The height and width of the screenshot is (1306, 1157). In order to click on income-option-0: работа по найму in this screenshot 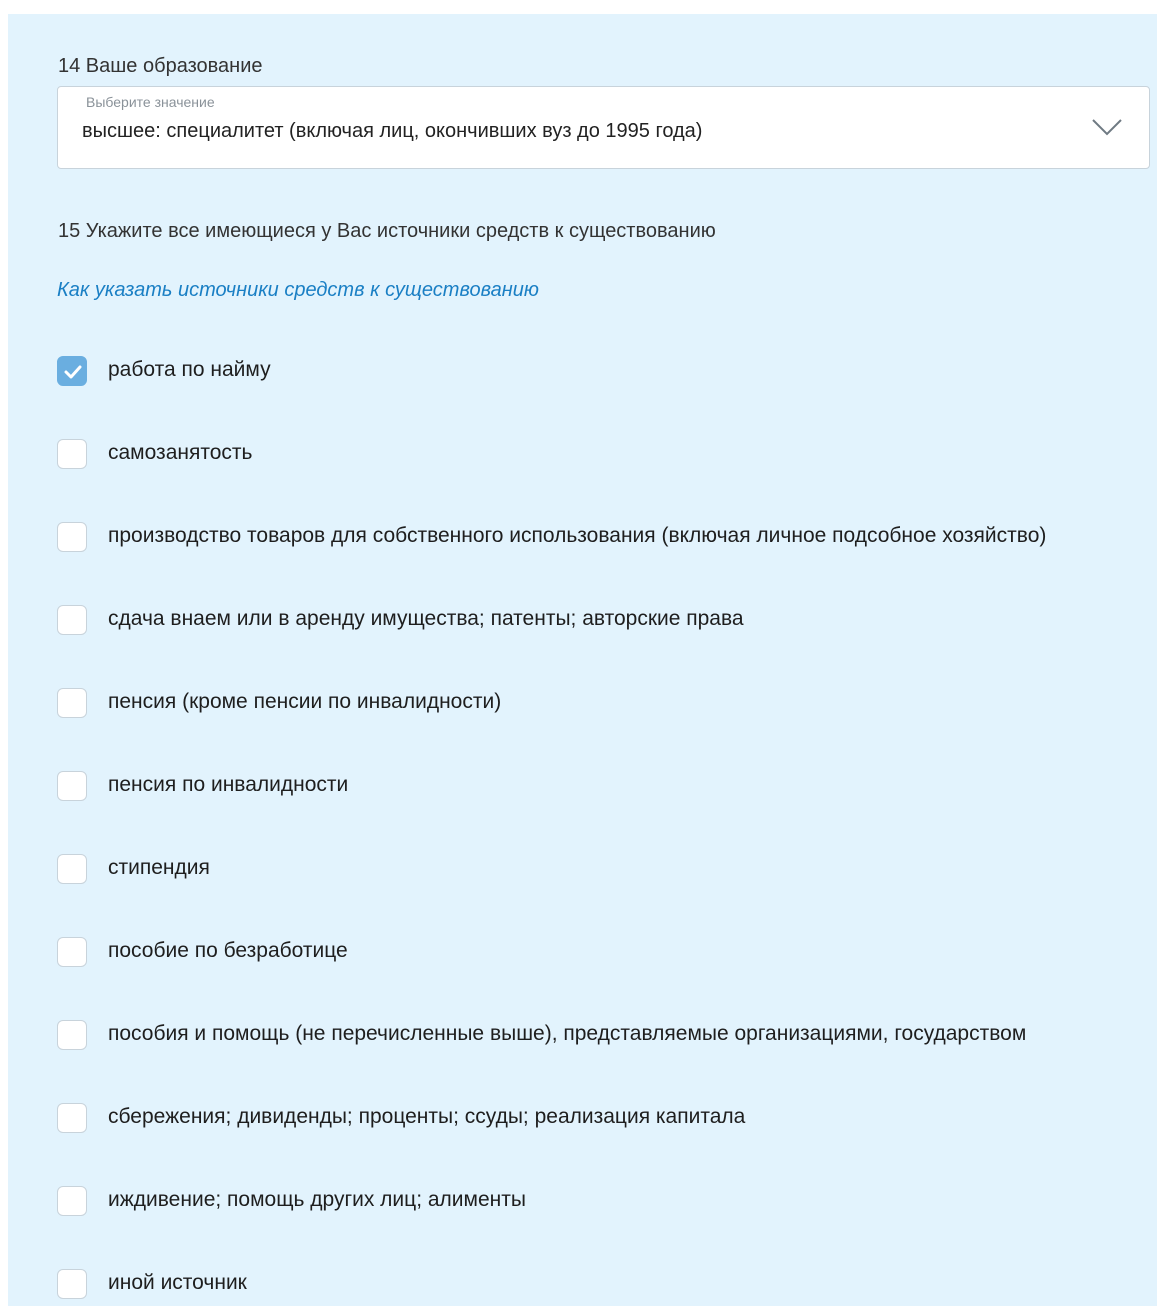, I will do `click(602, 372)`.